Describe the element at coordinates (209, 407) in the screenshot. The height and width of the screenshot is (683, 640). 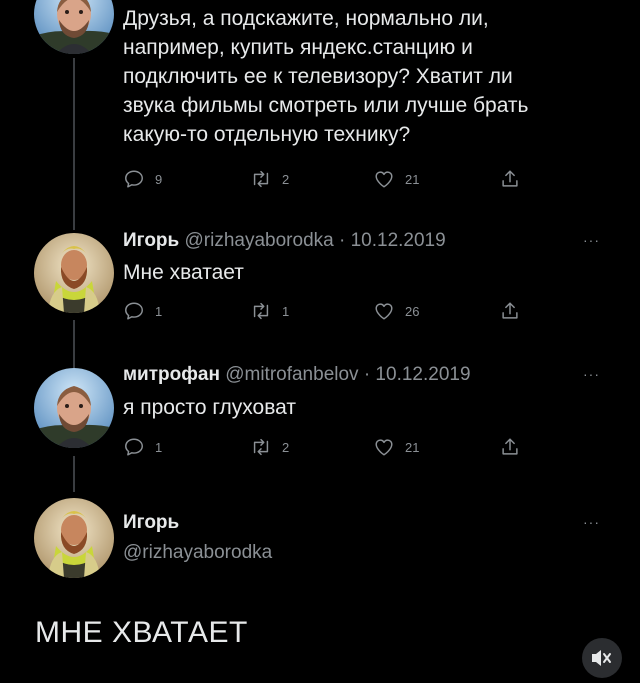
I see `tweet-text: я просто глуховат` at that location.